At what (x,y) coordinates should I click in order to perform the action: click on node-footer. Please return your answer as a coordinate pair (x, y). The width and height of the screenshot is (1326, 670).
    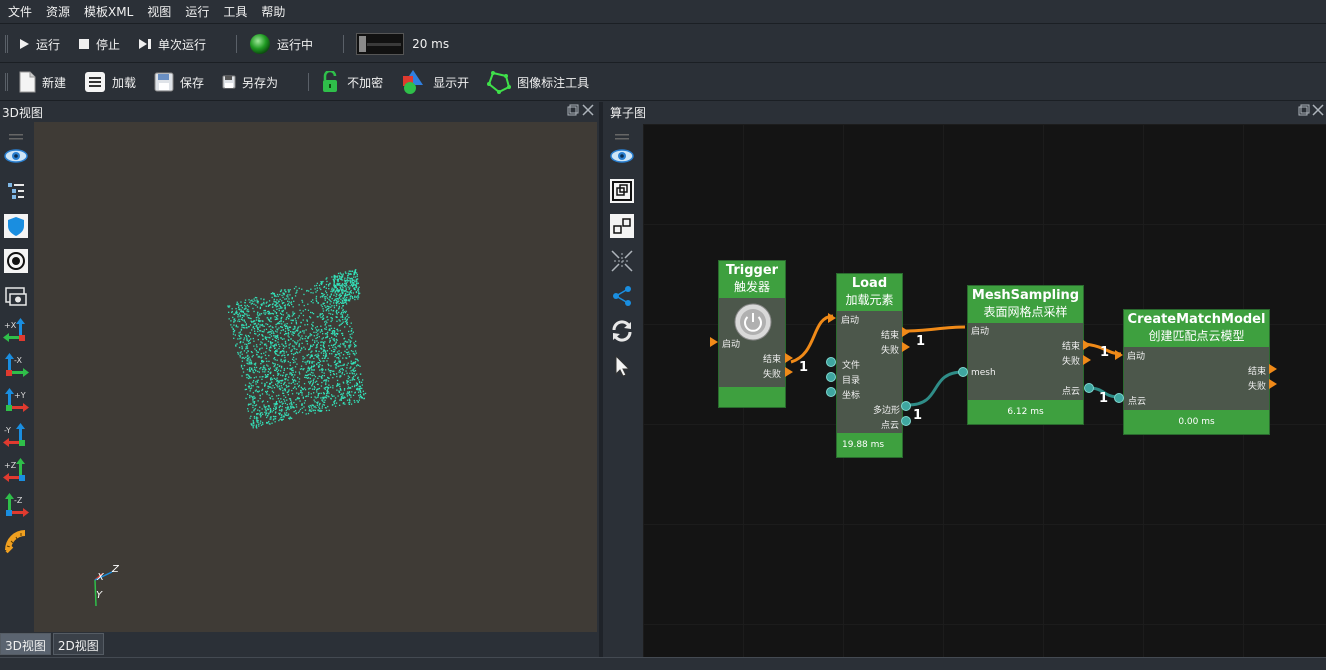
    Looking at the image, I should click on (752, 397).